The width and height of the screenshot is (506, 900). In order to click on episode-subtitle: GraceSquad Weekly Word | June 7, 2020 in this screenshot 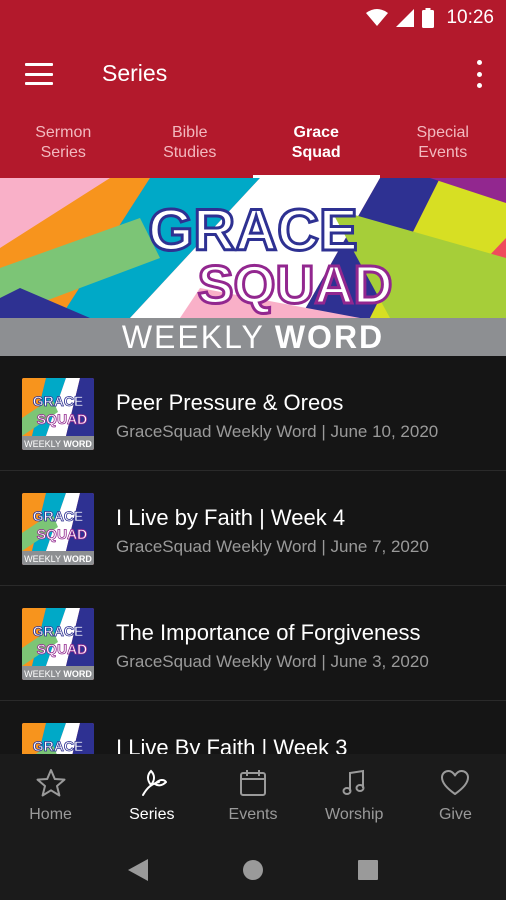, I will do `click(272, 546)`.